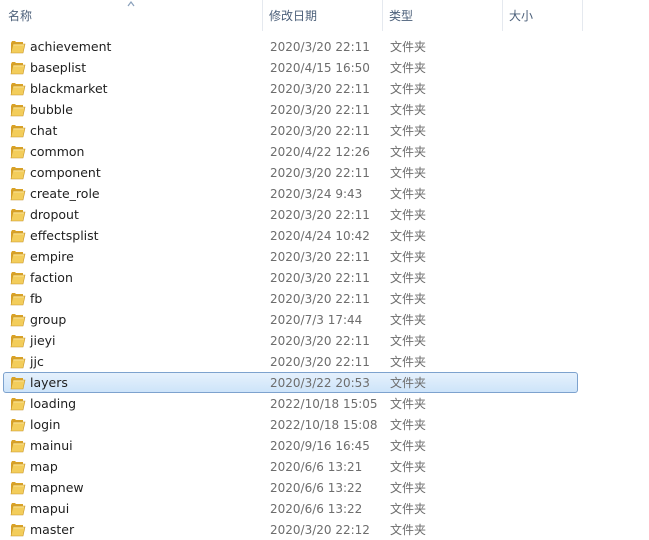 This screenshot has width=649, height=540. What do you see at coordinates (290, 88) in the screenshot?
I see `file-row: blackmarket 2020/3/20 22:11 文件夹` at bounding box center [290, 88].